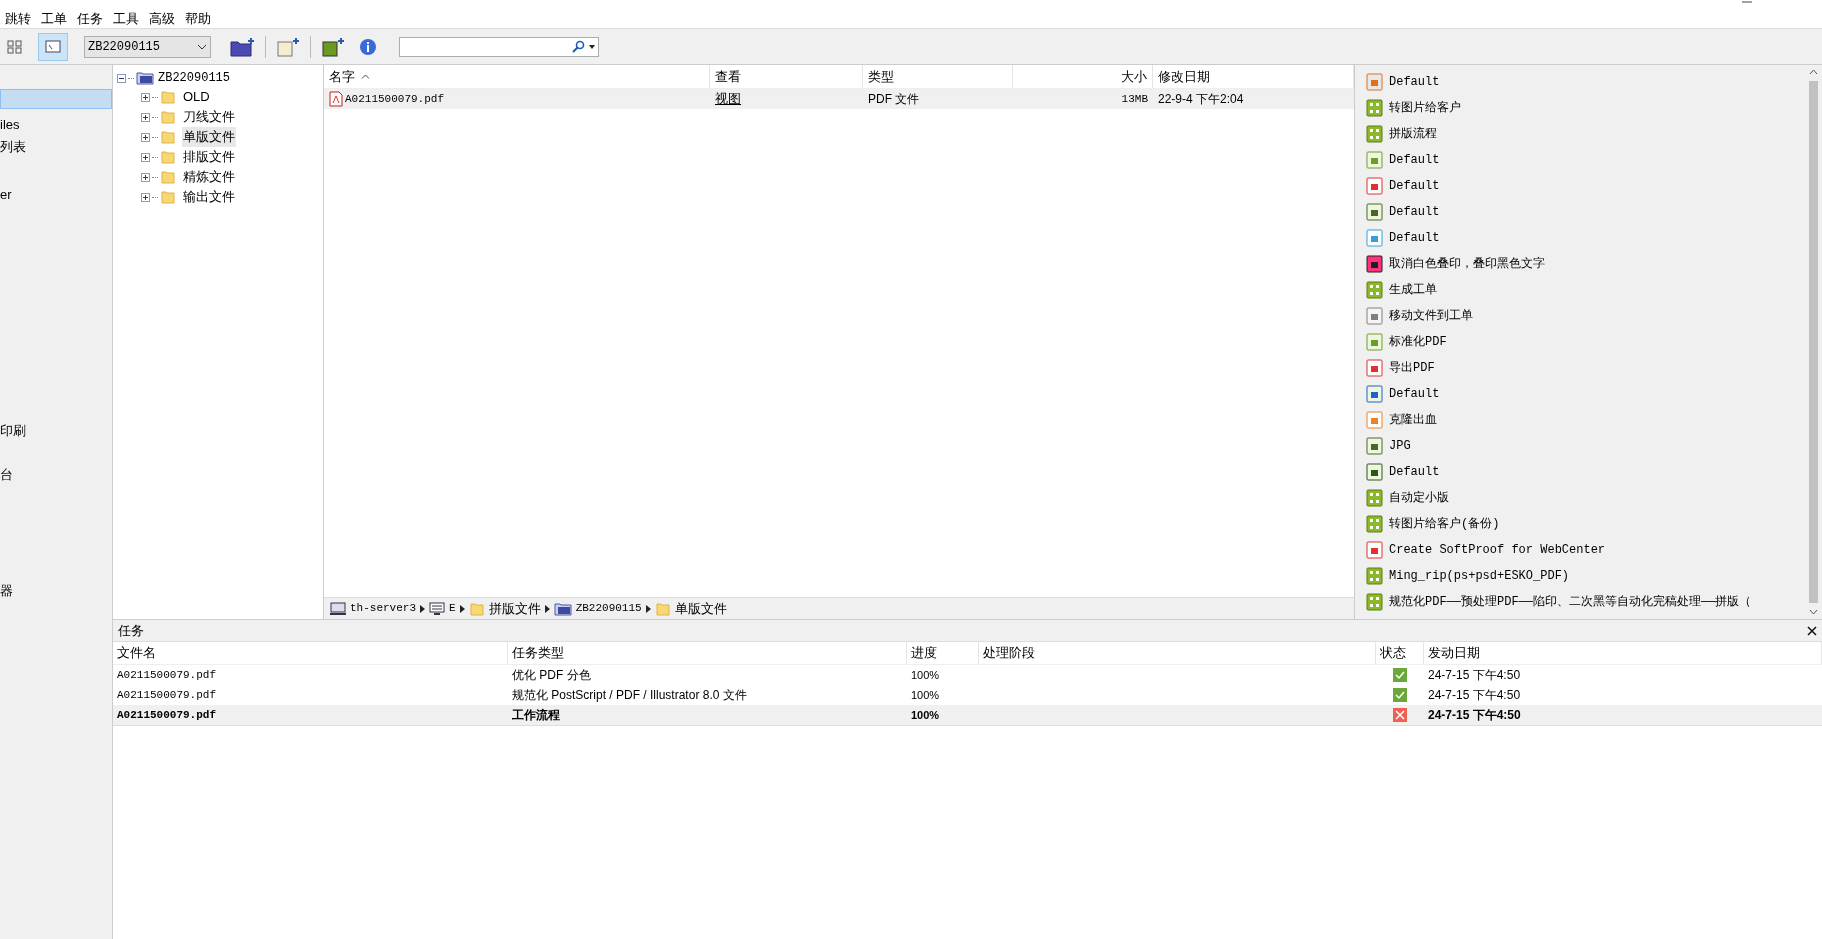 This screenshot has height=939, width=1822. I want to click on path-segment: th-server3, so click(383, 608).